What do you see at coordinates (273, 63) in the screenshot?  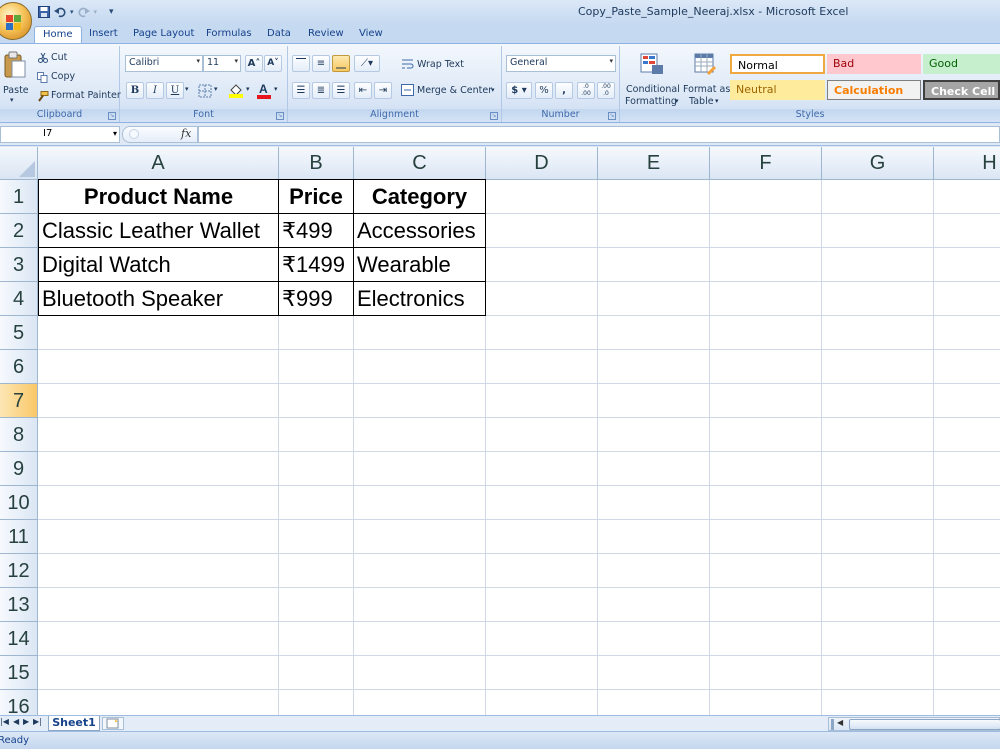 I see `shrink-font-button: A˅` at bounding box center [273, 63].